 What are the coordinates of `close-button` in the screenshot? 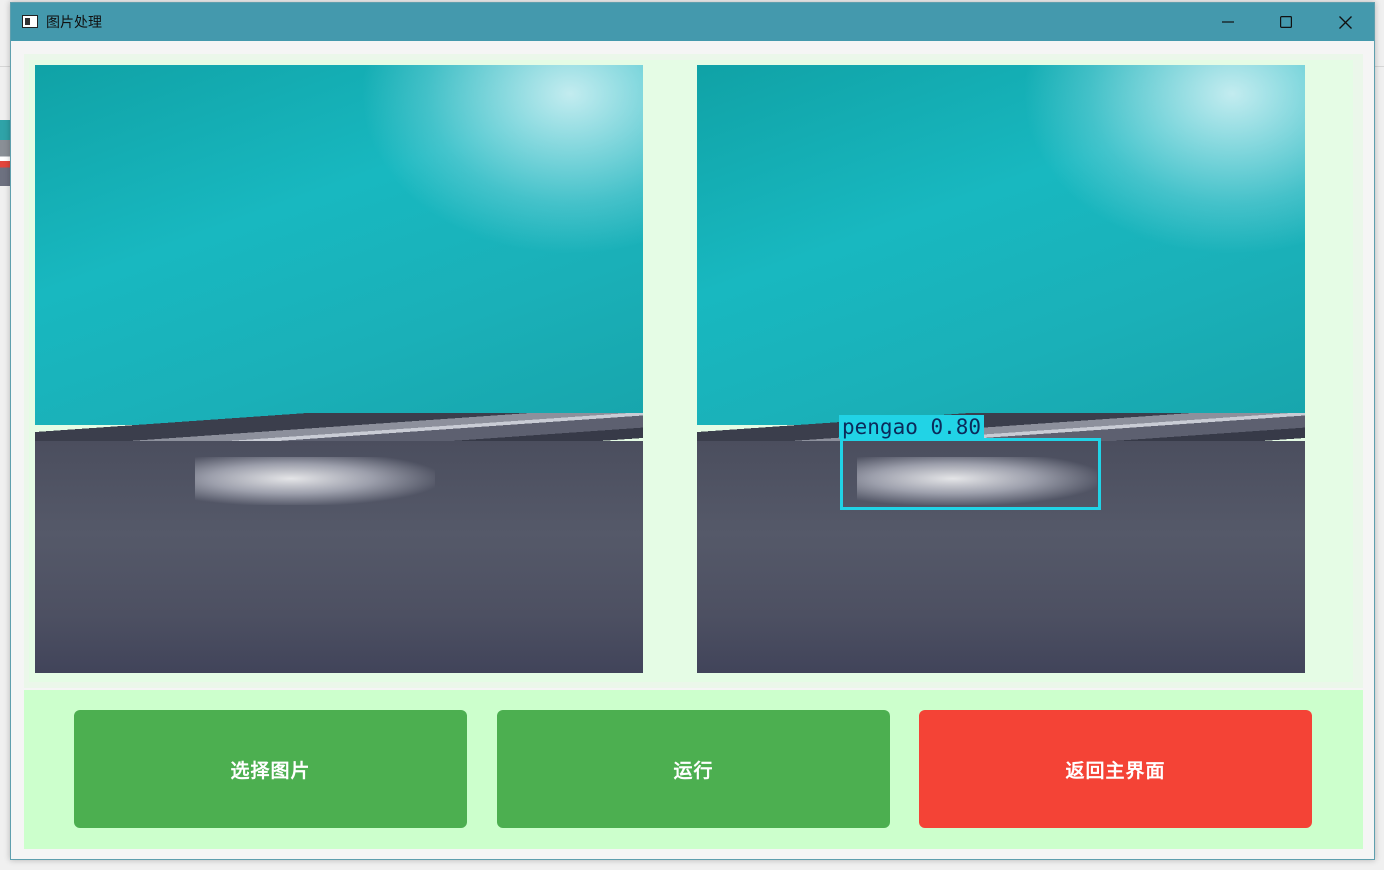 It's located at (1345, 22).